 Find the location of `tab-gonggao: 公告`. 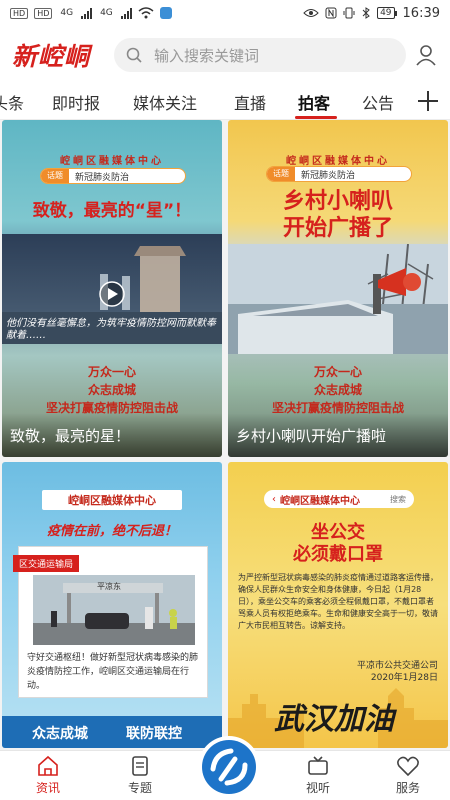

tab-gonggao: 公告 is located at coordinates (378, 102).